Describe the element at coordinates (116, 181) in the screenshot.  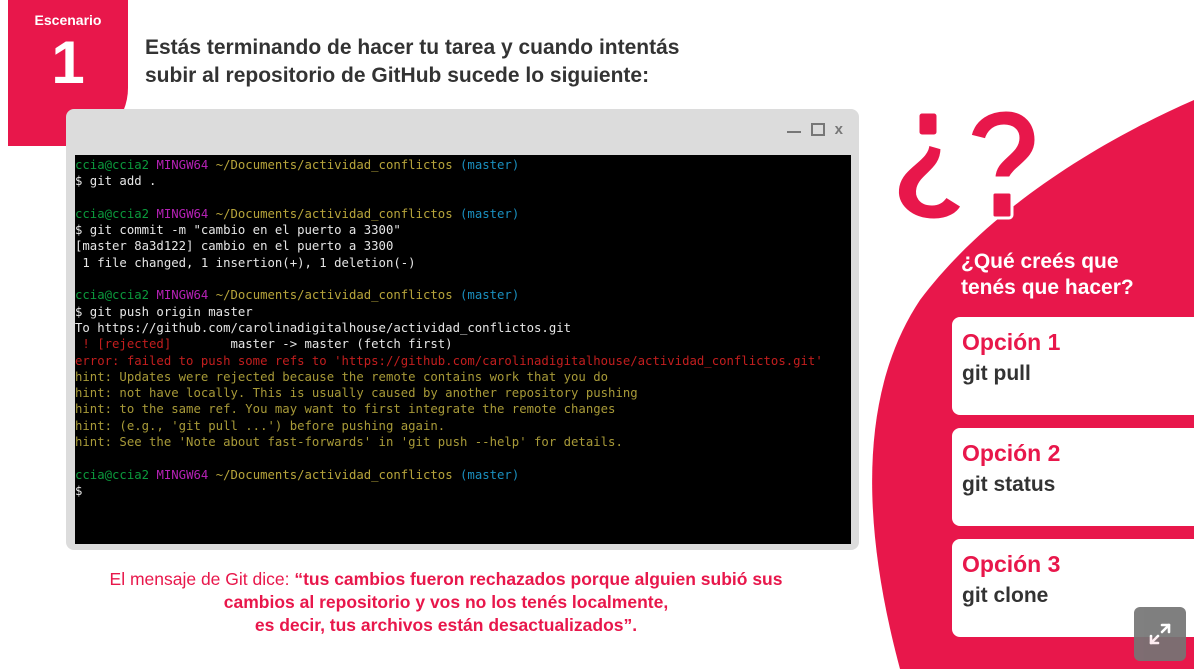
I see `terminal-line: $ git add .` at that location.